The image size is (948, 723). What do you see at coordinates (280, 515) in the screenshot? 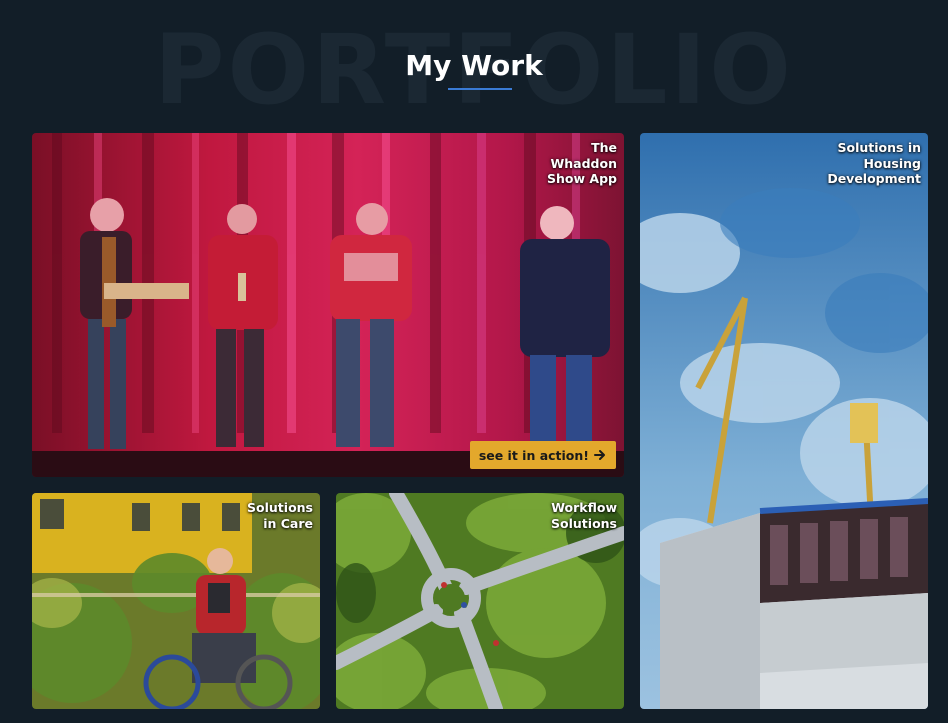
I see `project-title: Solutions in Care` at bounding box center [280, 515].